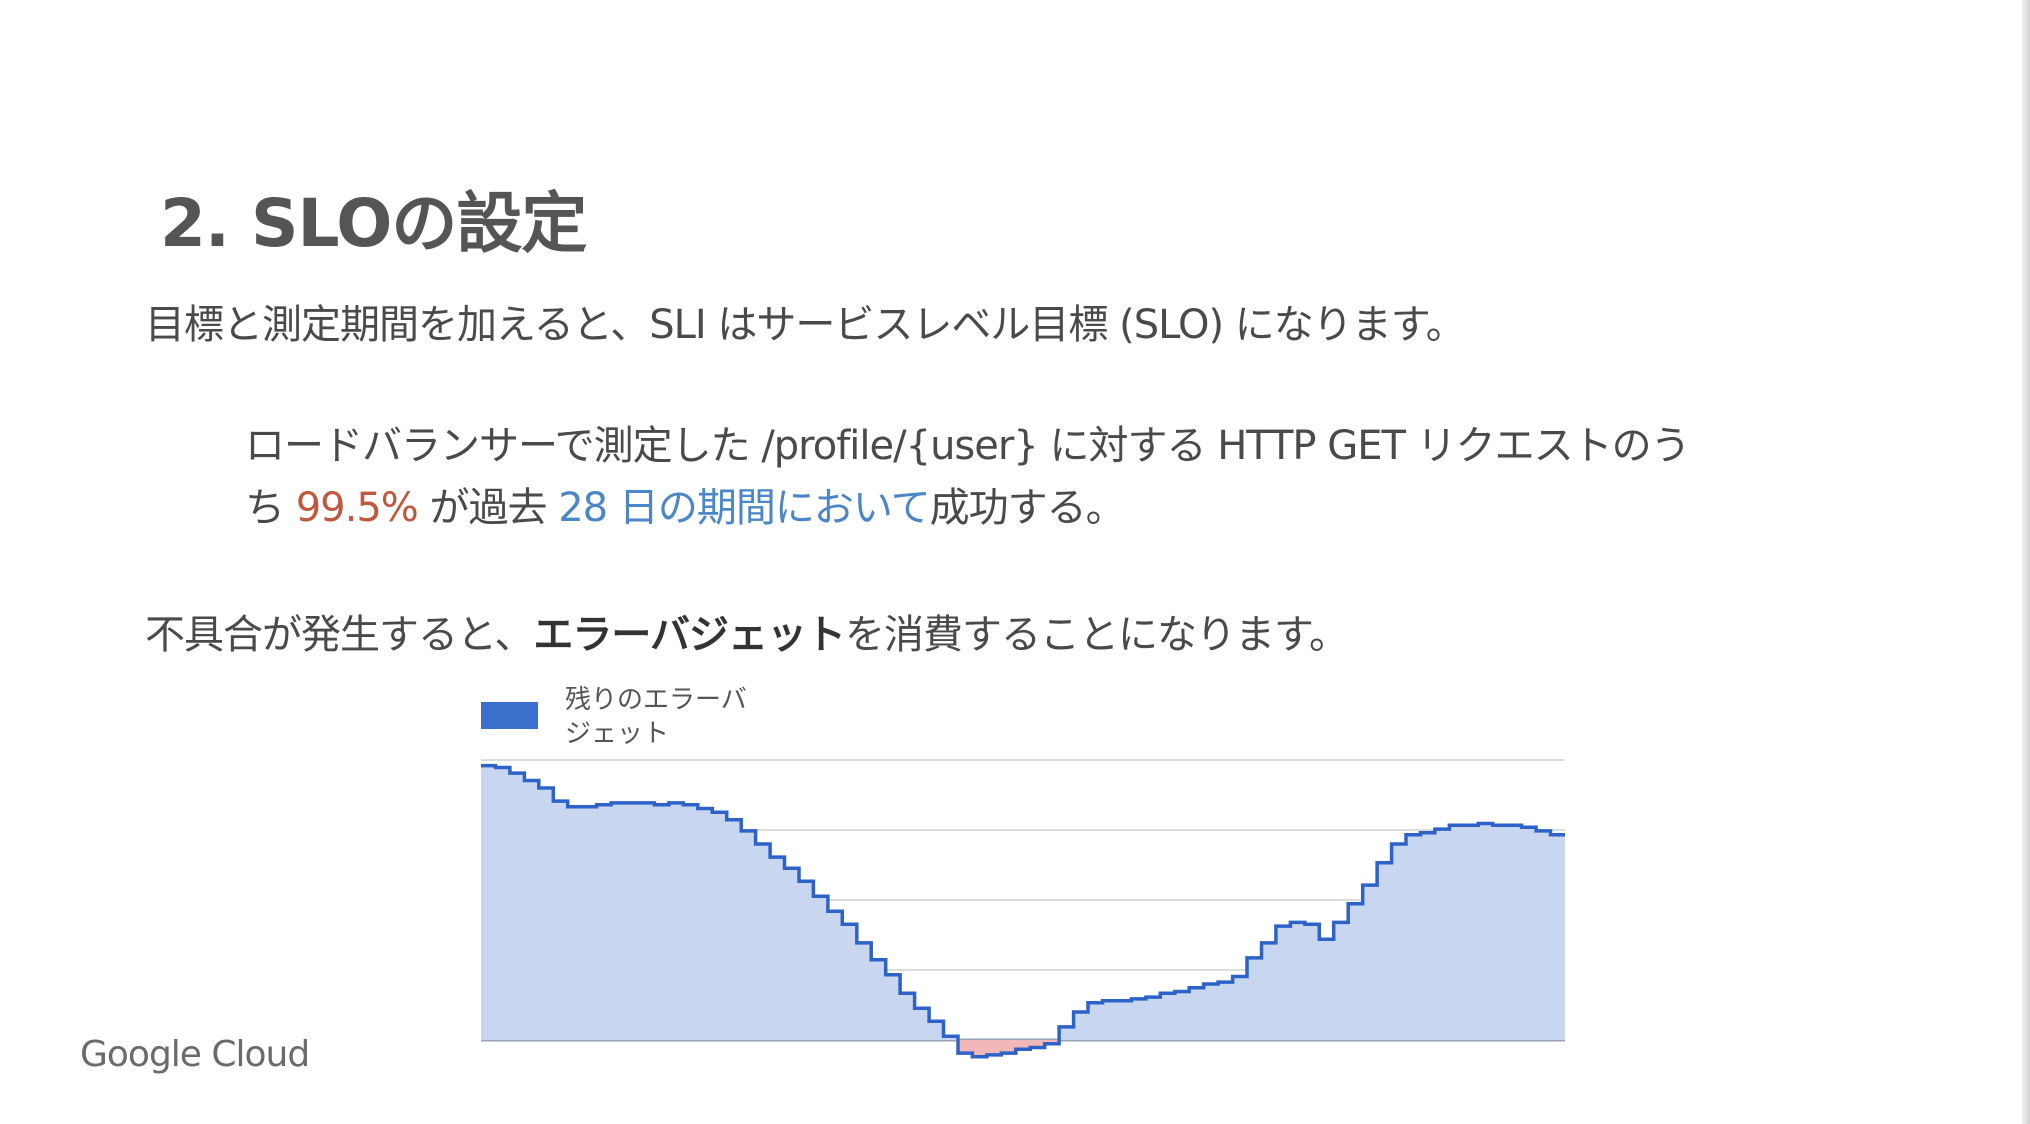 The height and width of the screenshot is (1124, 2030). What do you see at coordinates (744, 508) in the screenshot?
I see `slo-period: 28 日の期間において` at bounding box center [744, 508].